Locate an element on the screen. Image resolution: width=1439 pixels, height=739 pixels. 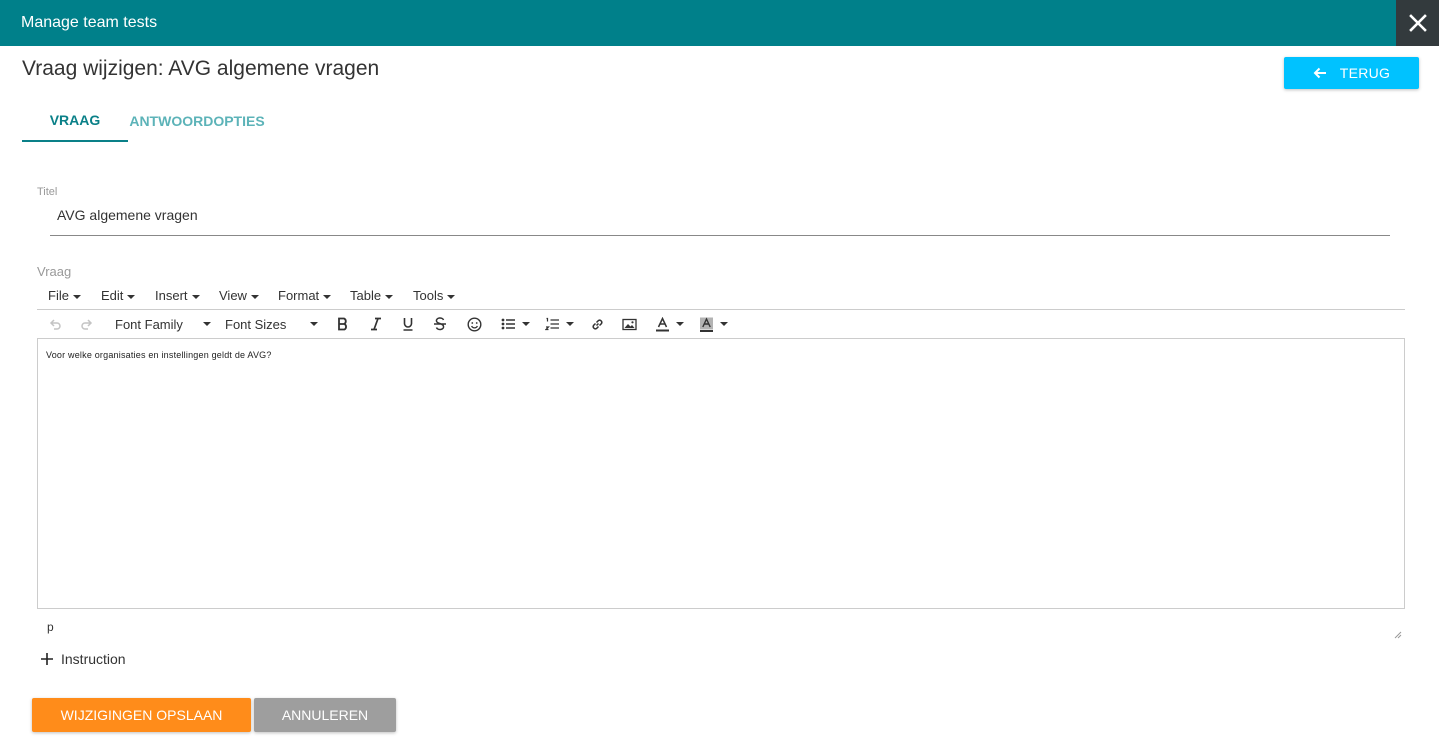
editor-menubar: File Edit Insert View Format Table Tools is located at coordinates (721, 296).